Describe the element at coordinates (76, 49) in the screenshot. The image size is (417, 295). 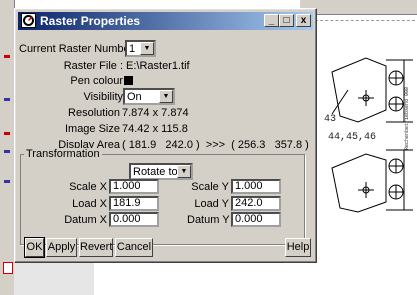
I see `raster-number-label: Current Raster Number` at that location.